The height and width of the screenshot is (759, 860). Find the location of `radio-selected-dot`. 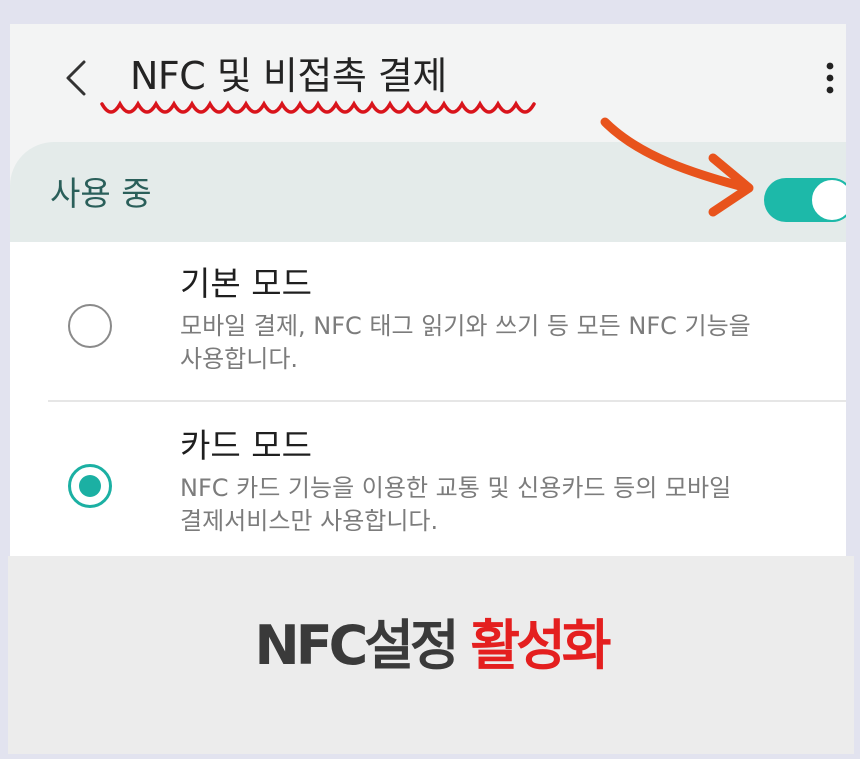

radio-selected-dot is located at coordinates (90, 486).